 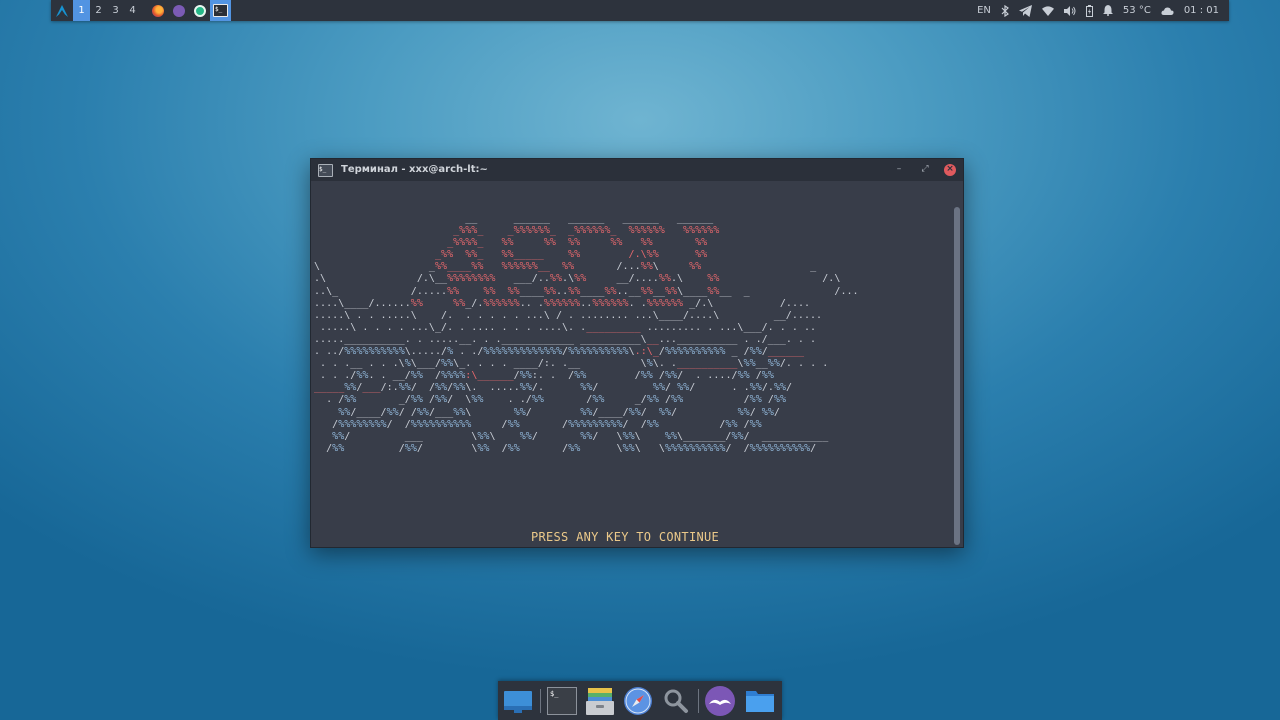 I want to click on notifications-icon, so click(x=1108, y=10).